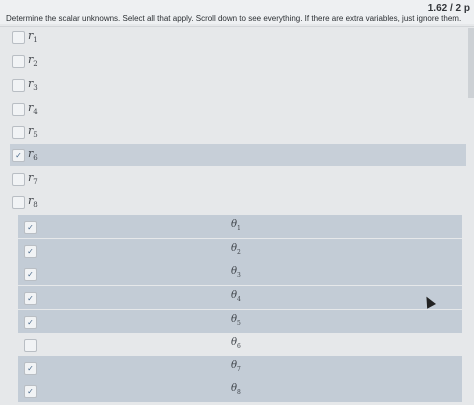  Describe the element at coordinates (236, 272) in the screenshot. I see `theta-label: θ3` at that location.